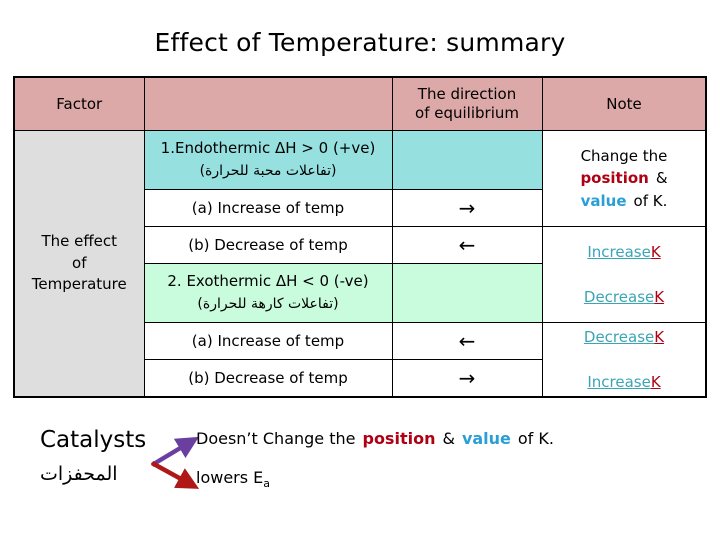  What do you see at coordinates (268, 304) in the screenshot?
I see `exothermic-title-arabic: (تفاعلات كارهة للحرارة)` at bounding box center [268, 304].